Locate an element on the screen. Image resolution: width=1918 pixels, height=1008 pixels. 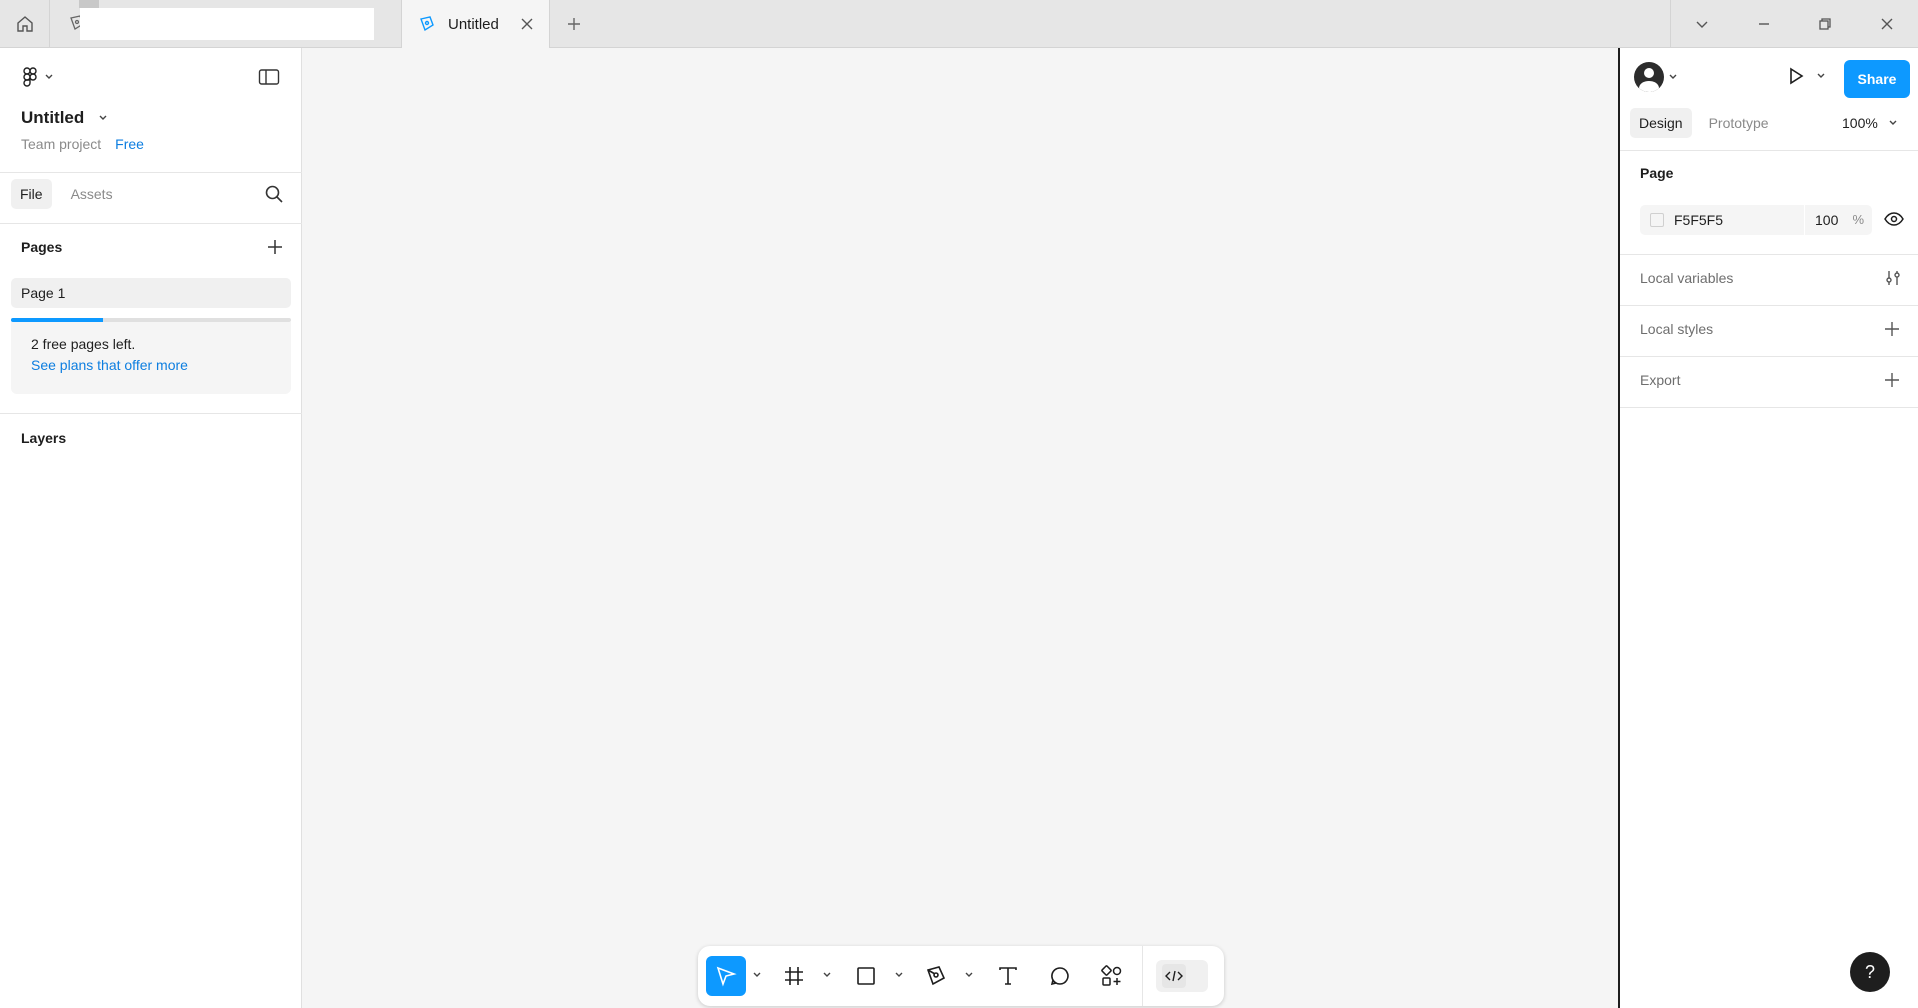
zoom-dropdown: 100% is located at coordinates (1870, 123).